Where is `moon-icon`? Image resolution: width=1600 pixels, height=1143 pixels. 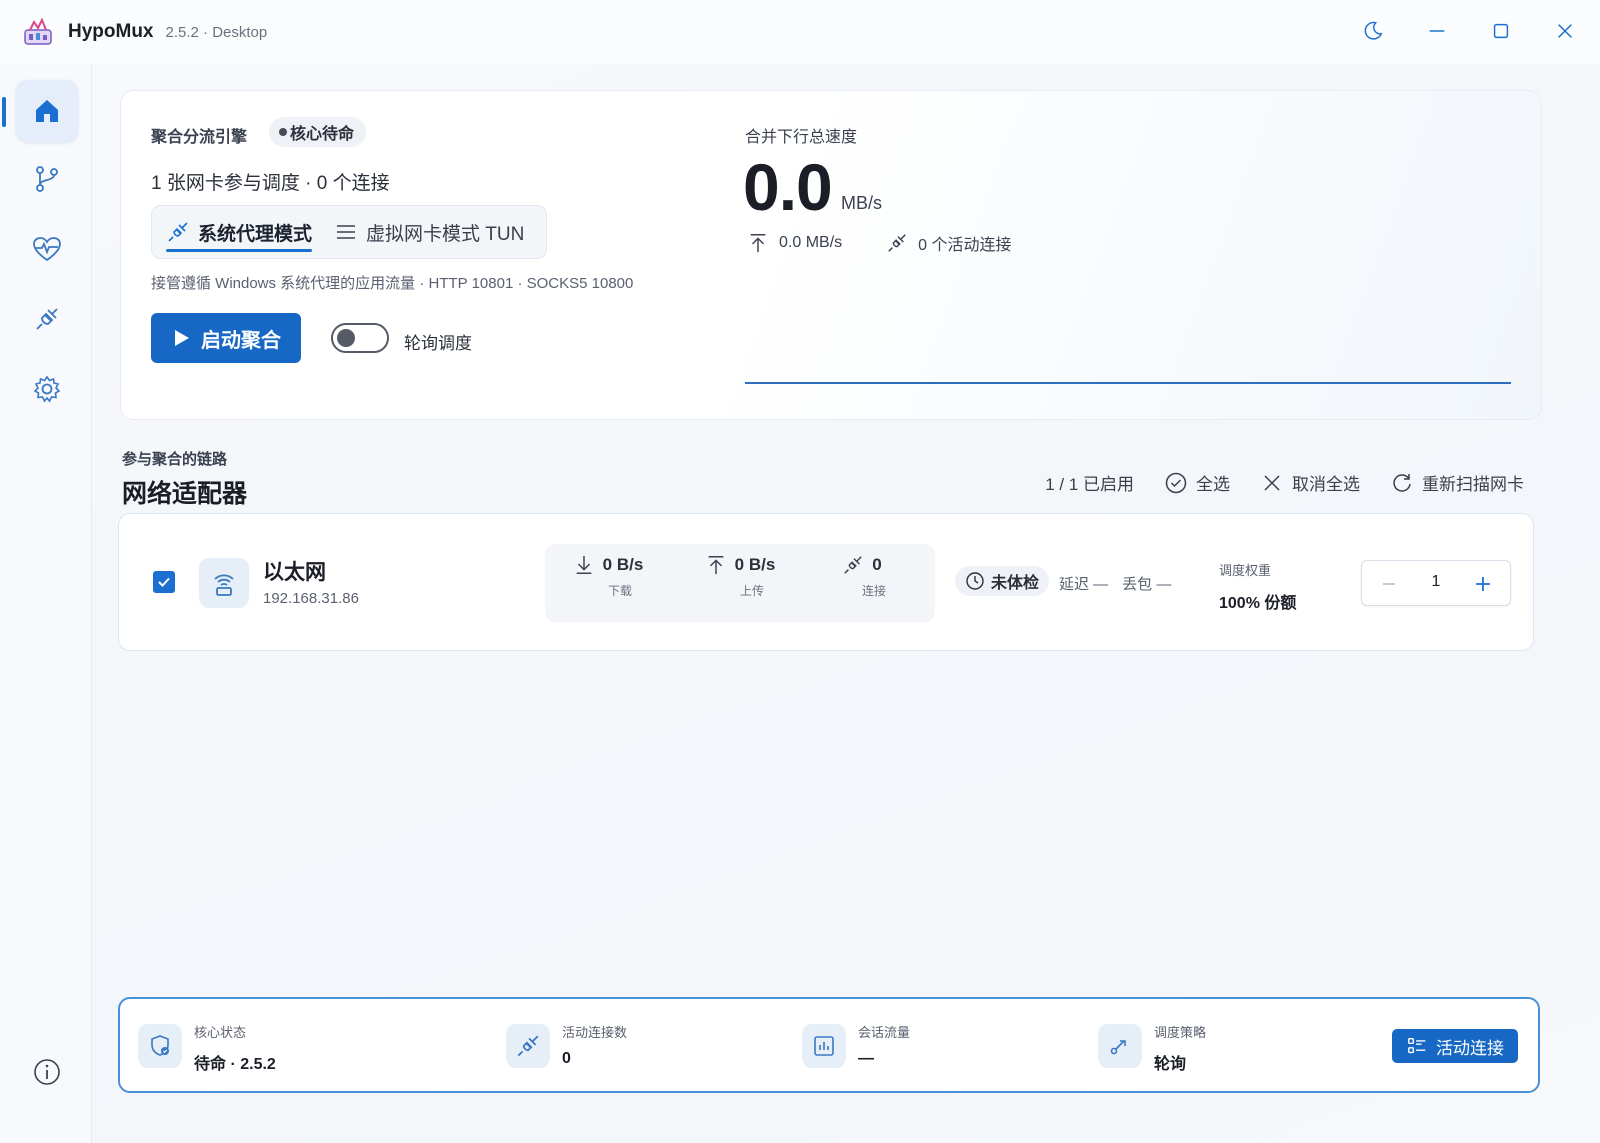 moon-icon is located at coordinates (1373, 30).